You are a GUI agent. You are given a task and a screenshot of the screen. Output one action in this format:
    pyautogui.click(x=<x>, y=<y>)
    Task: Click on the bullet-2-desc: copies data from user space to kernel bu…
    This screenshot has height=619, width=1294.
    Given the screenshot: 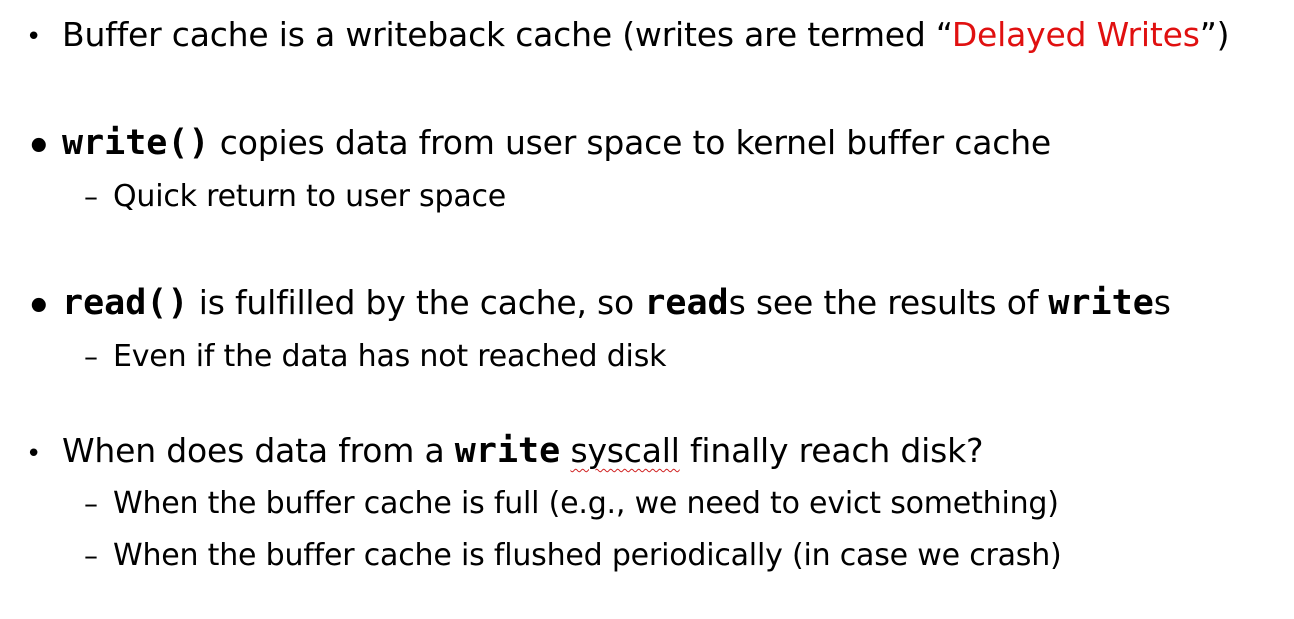 What is the action you would take?
    pyautogui.click(x=630, y=142)
    